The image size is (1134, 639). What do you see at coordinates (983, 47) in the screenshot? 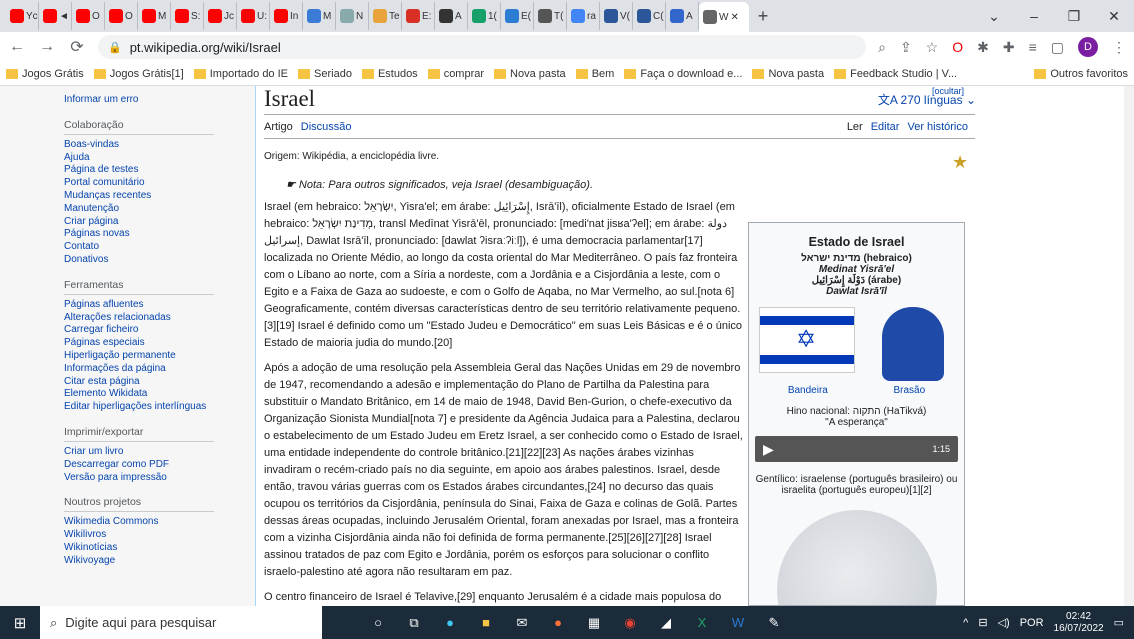
I see `extension-icon: ✱` at bounding box center [983, 47].